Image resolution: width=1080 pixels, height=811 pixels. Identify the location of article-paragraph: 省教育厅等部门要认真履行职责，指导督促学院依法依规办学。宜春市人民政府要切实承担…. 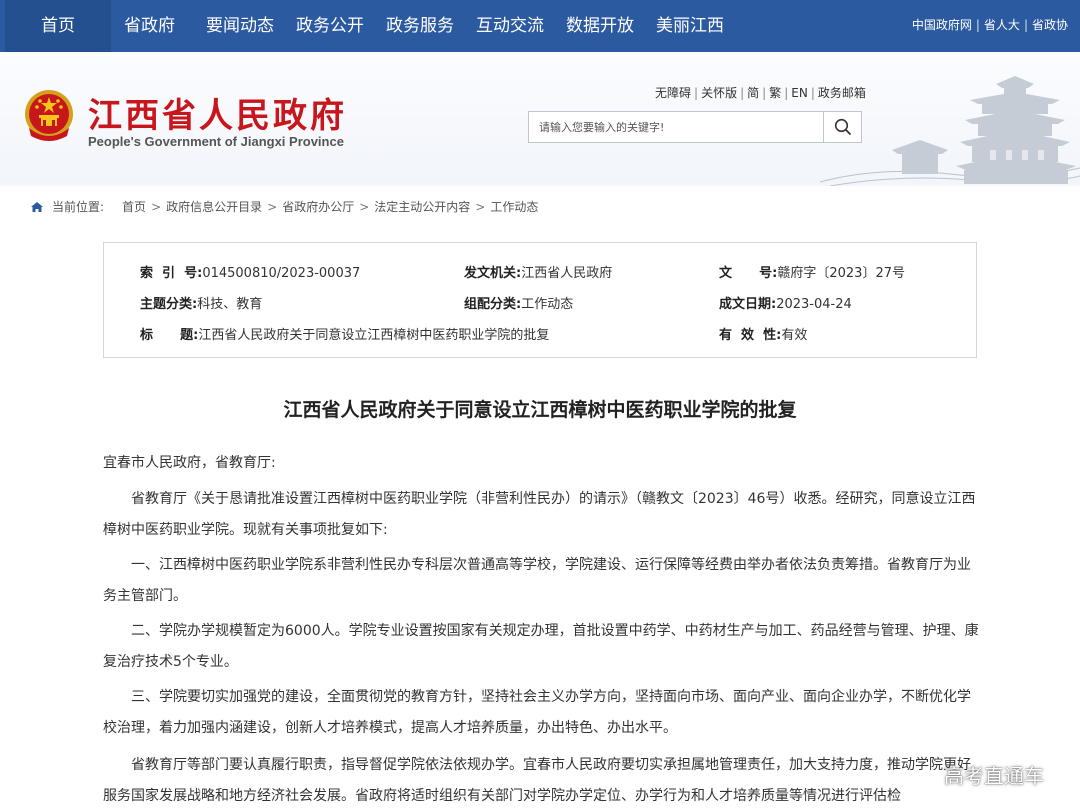
(537, 780).